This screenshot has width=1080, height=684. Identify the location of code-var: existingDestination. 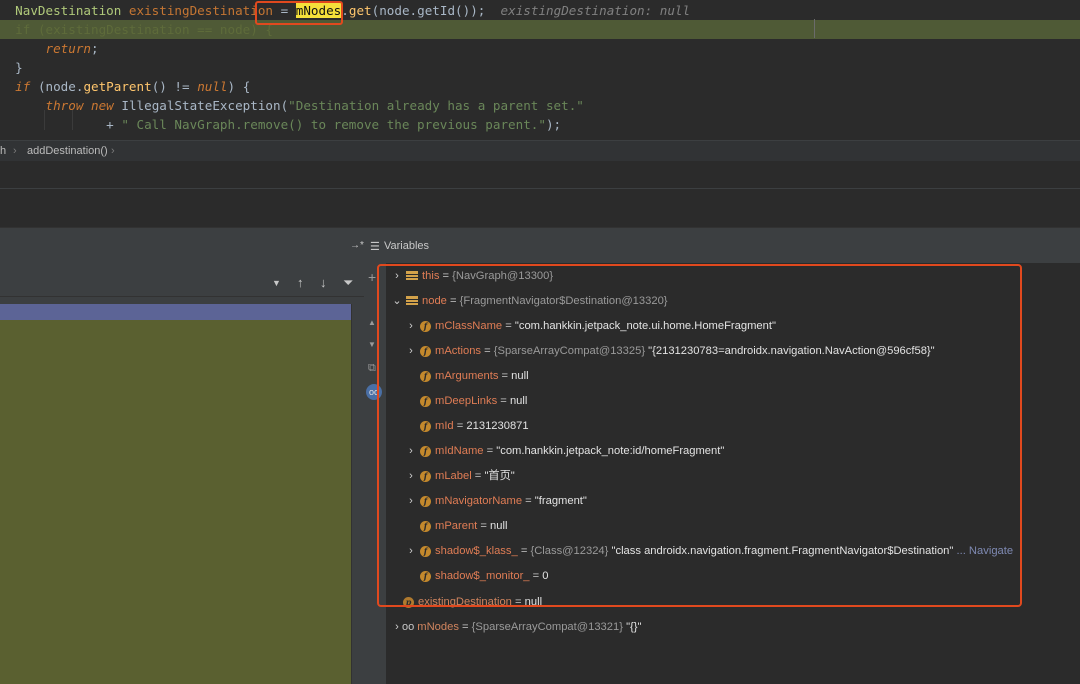
(200, 10).